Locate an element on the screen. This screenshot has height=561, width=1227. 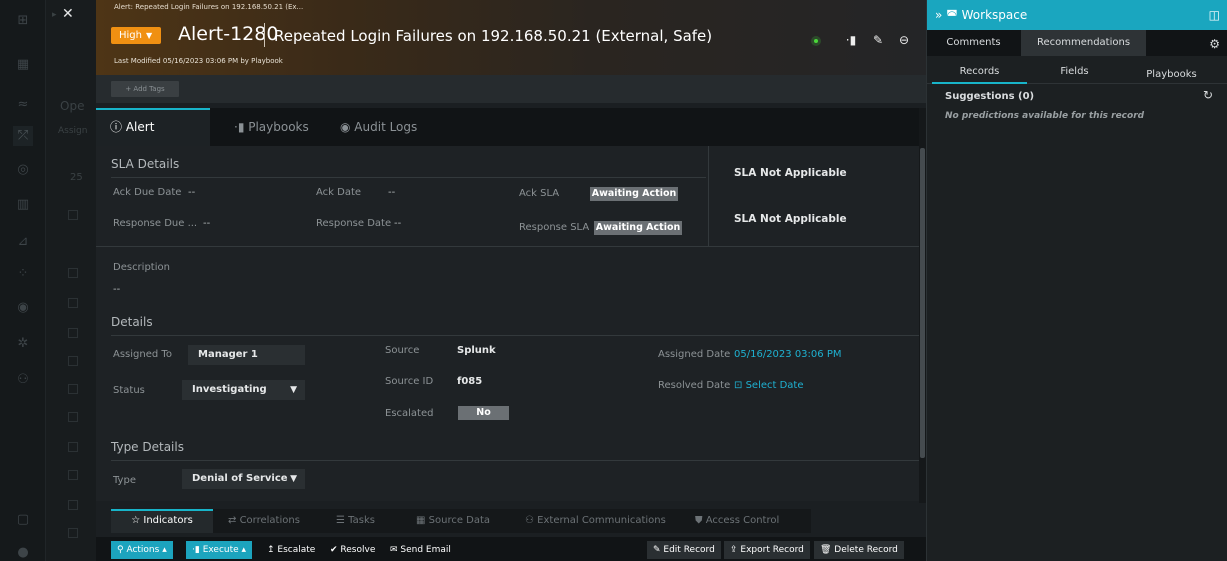
recommendation-subtabs: Records Fields Playbooks is located at coordinates (1077, 72).